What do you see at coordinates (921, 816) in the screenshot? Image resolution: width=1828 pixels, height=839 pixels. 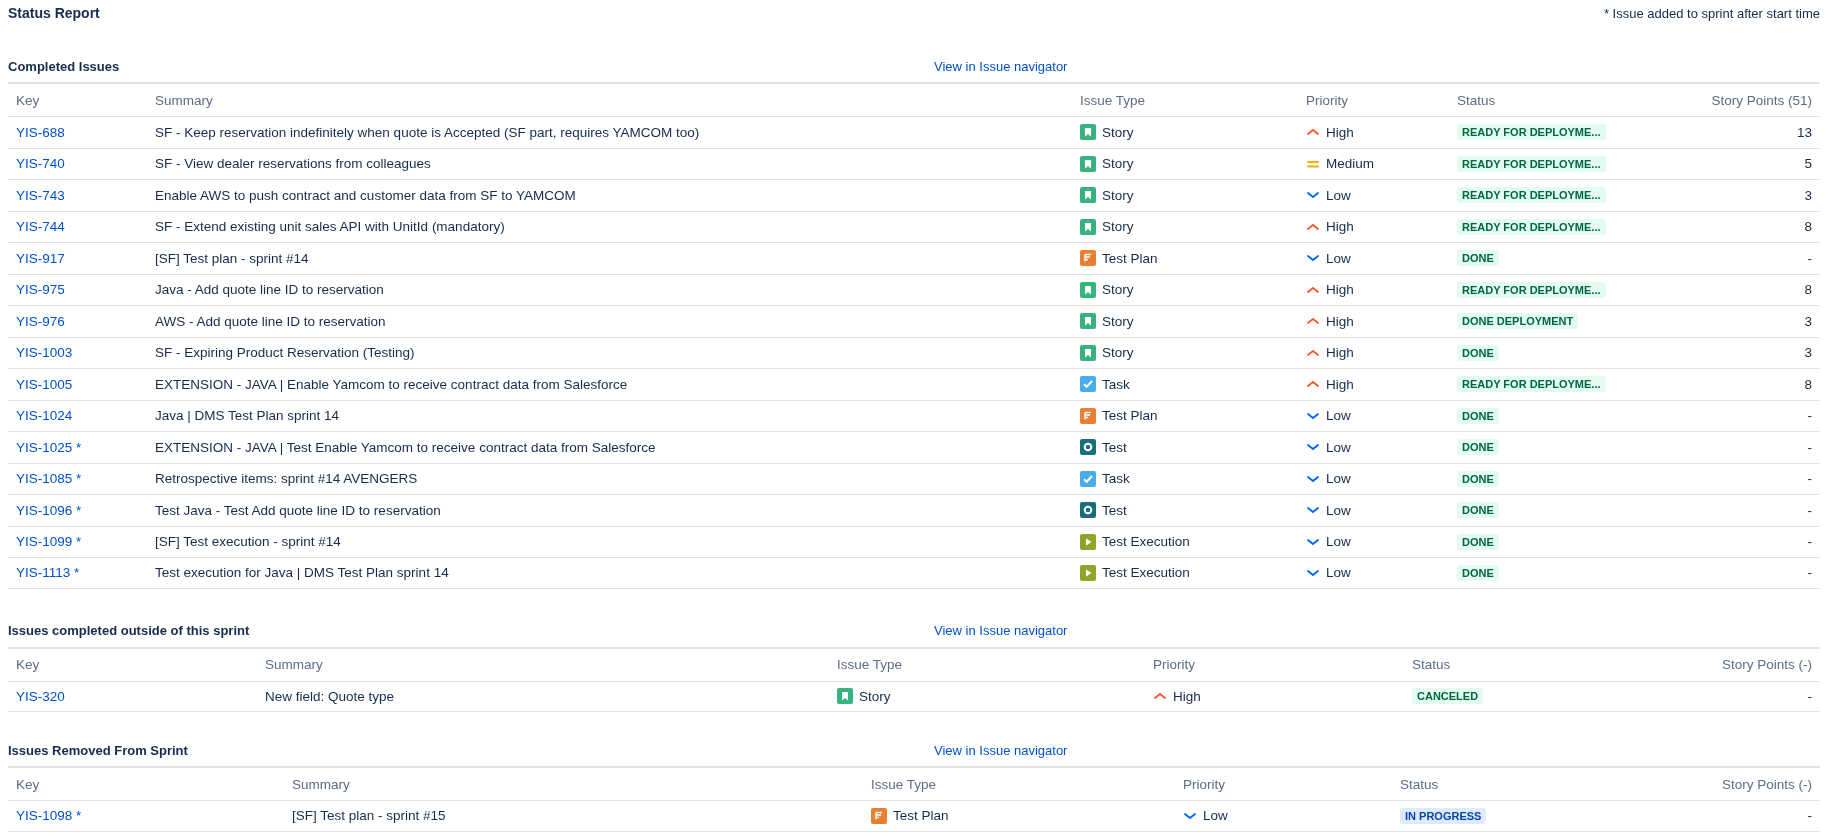 I see `issue-type-label: Test Plan` at bounding box center [921, 816].